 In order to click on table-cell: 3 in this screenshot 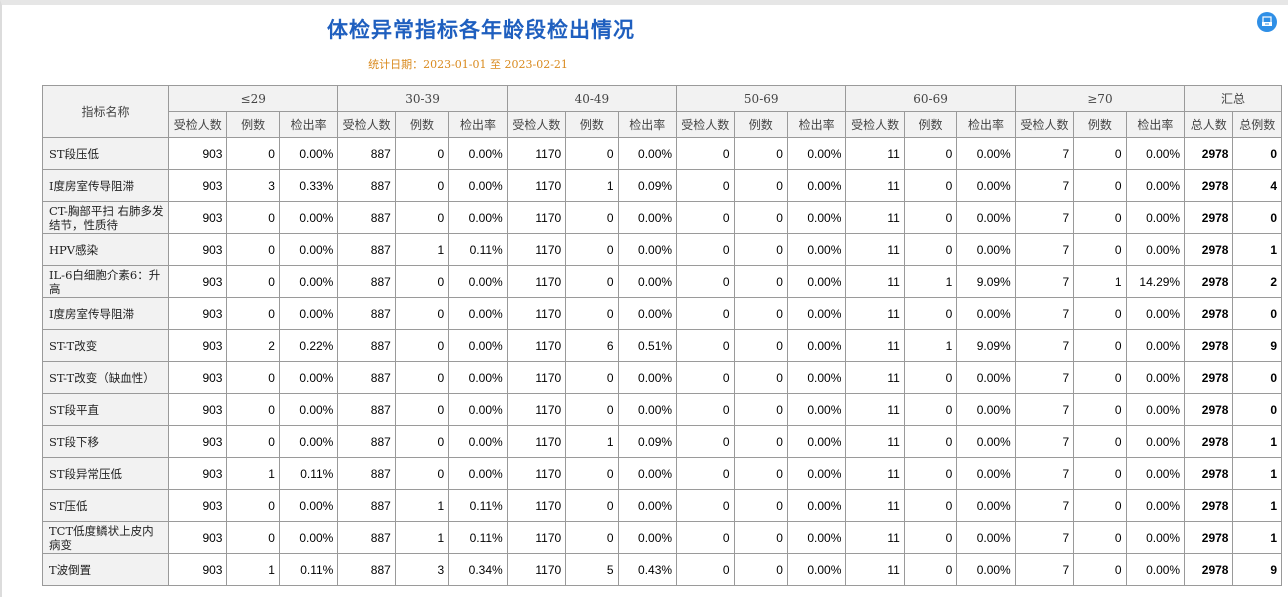, I will do `click(422, 569)`.